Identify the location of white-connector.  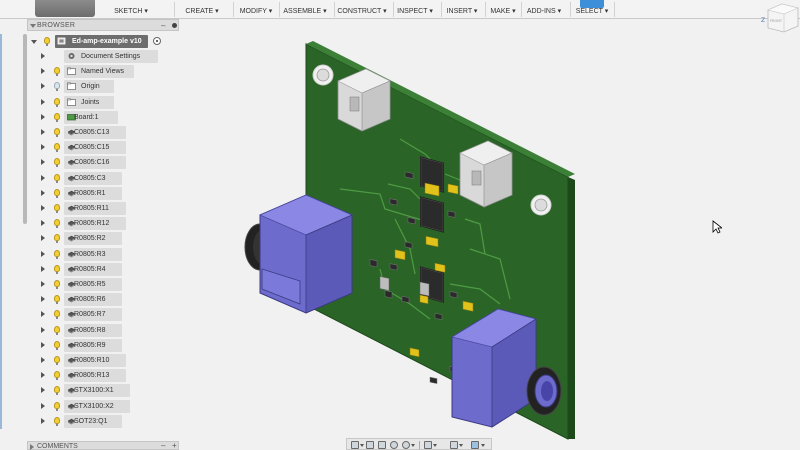
(486, 174).